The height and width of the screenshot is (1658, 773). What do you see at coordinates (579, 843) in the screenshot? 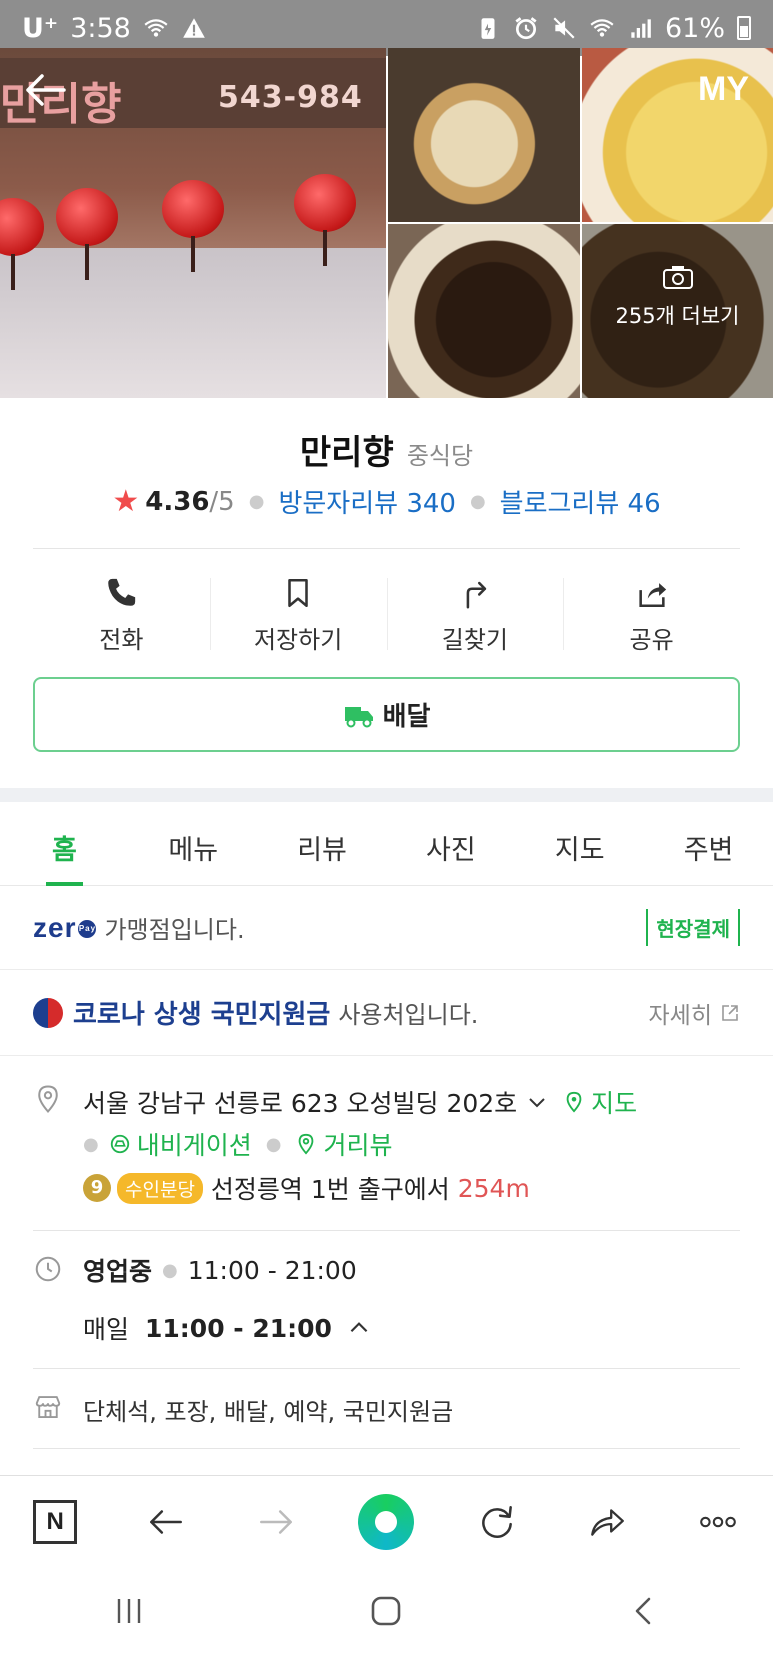
I see `tab-map: 지도` at bounding box center [579, 843].